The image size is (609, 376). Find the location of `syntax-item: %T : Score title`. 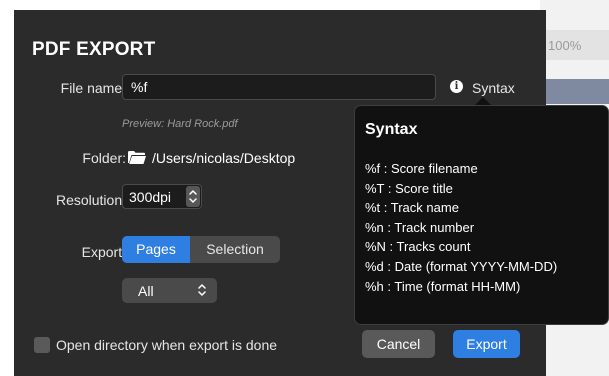

syntax-item: %T : Score title is located at coordinates (409, 188).